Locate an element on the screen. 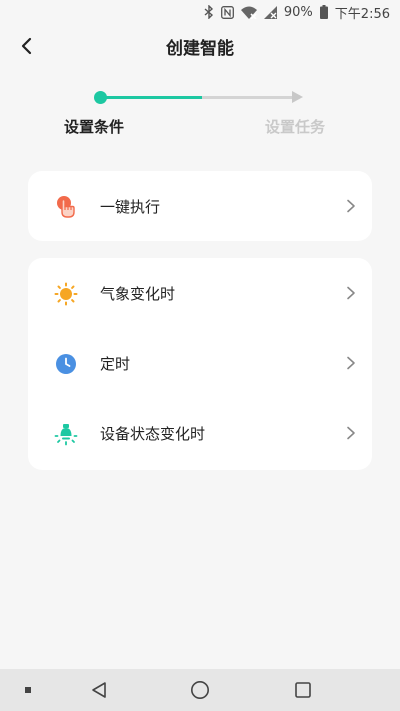  row-timer: 定时 is located at coordinates (200, 363).